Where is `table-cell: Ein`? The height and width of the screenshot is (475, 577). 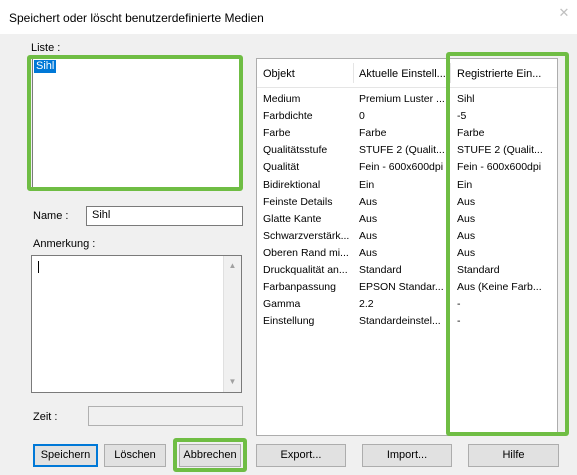 table-cell: Ein is located at coordinates (367, 185).